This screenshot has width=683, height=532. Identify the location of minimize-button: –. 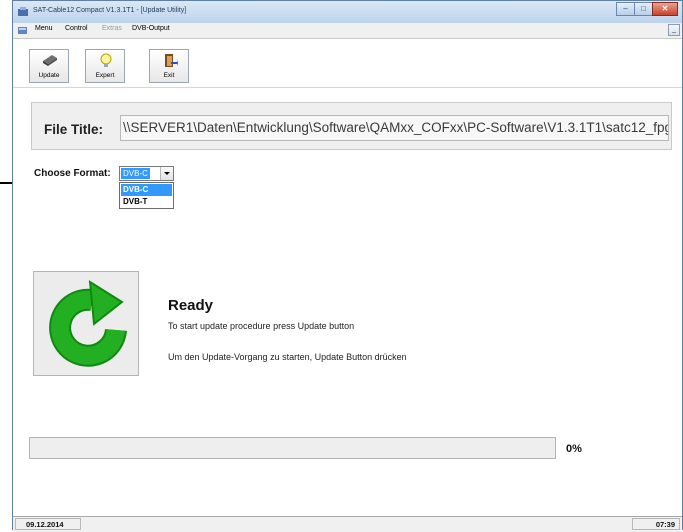
(625, 9).